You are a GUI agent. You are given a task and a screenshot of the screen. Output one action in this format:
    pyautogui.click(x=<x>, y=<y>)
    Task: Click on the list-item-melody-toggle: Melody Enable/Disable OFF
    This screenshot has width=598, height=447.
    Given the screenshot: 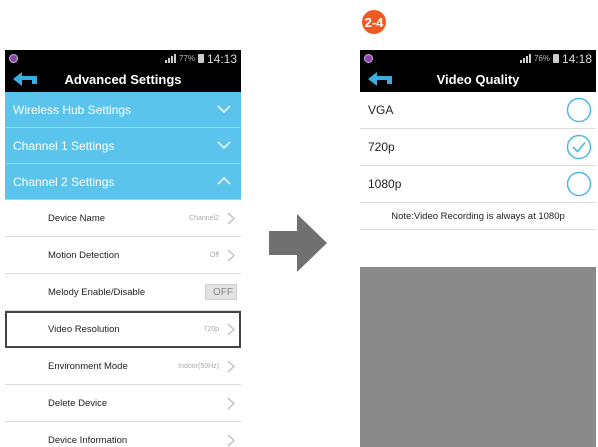 What is the action you would take?
    pyautogui.click(x=123, y=292)
    